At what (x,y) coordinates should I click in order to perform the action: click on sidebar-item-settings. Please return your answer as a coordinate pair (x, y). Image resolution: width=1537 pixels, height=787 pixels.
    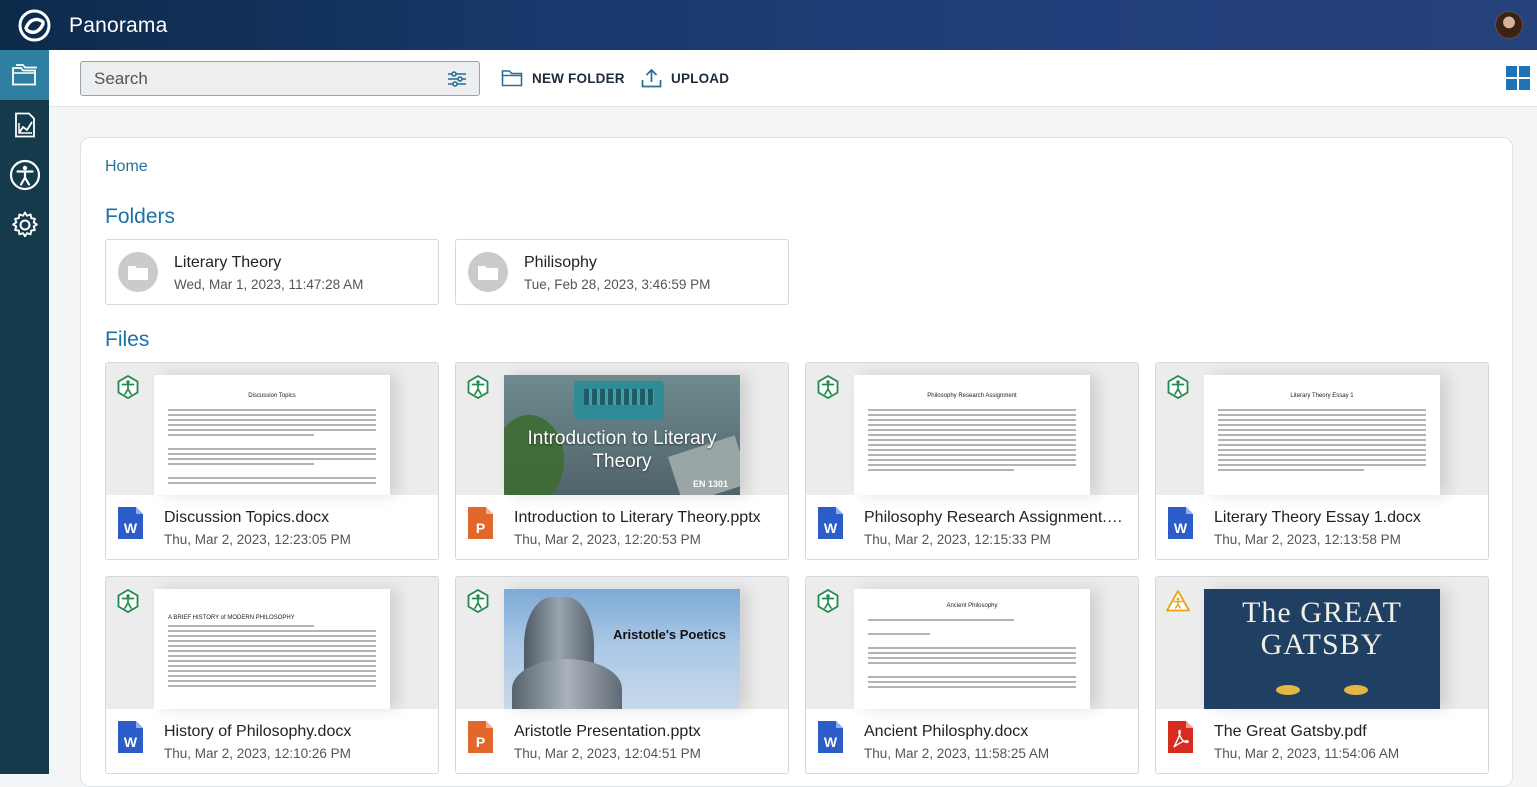
    Looking at the image, I should click on (24, 225).